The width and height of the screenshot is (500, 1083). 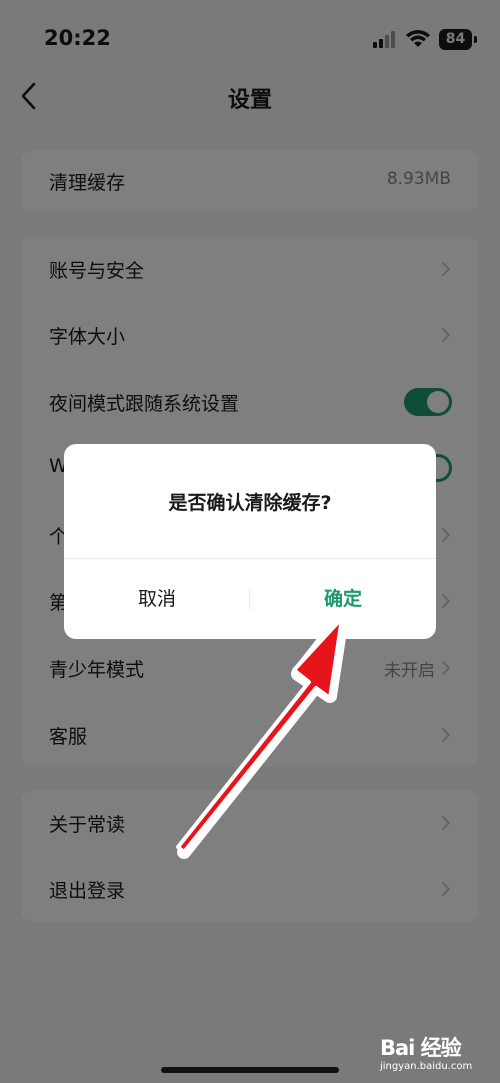 I want to click on watermark-logo: Bai 经验, so click(x=421, y=1048).